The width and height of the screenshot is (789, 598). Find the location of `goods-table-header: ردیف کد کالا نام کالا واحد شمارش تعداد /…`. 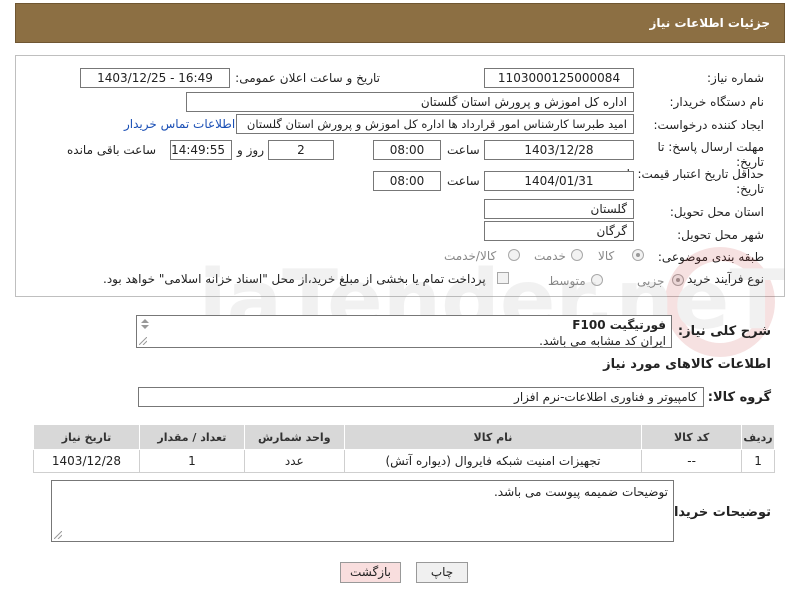

goods-table-header: ردیف کد کالا نام کالا واحد شمارش تعداد /… is located at coordinates (404, 437).